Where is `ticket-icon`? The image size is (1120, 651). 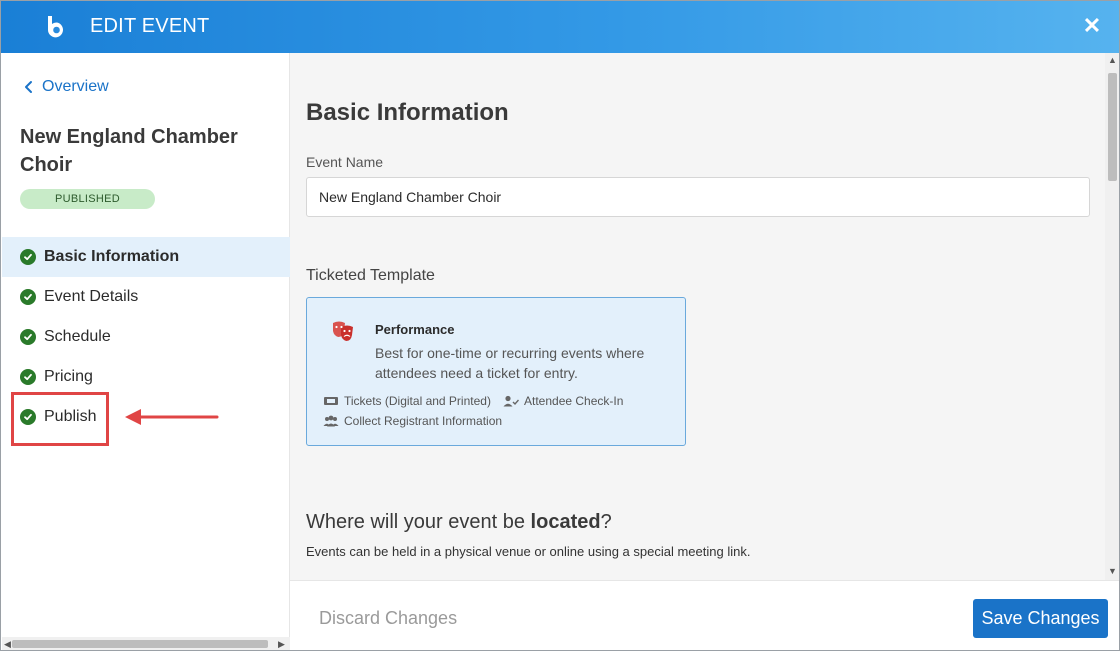
ticket-icon is located at coordinates (331, 401).